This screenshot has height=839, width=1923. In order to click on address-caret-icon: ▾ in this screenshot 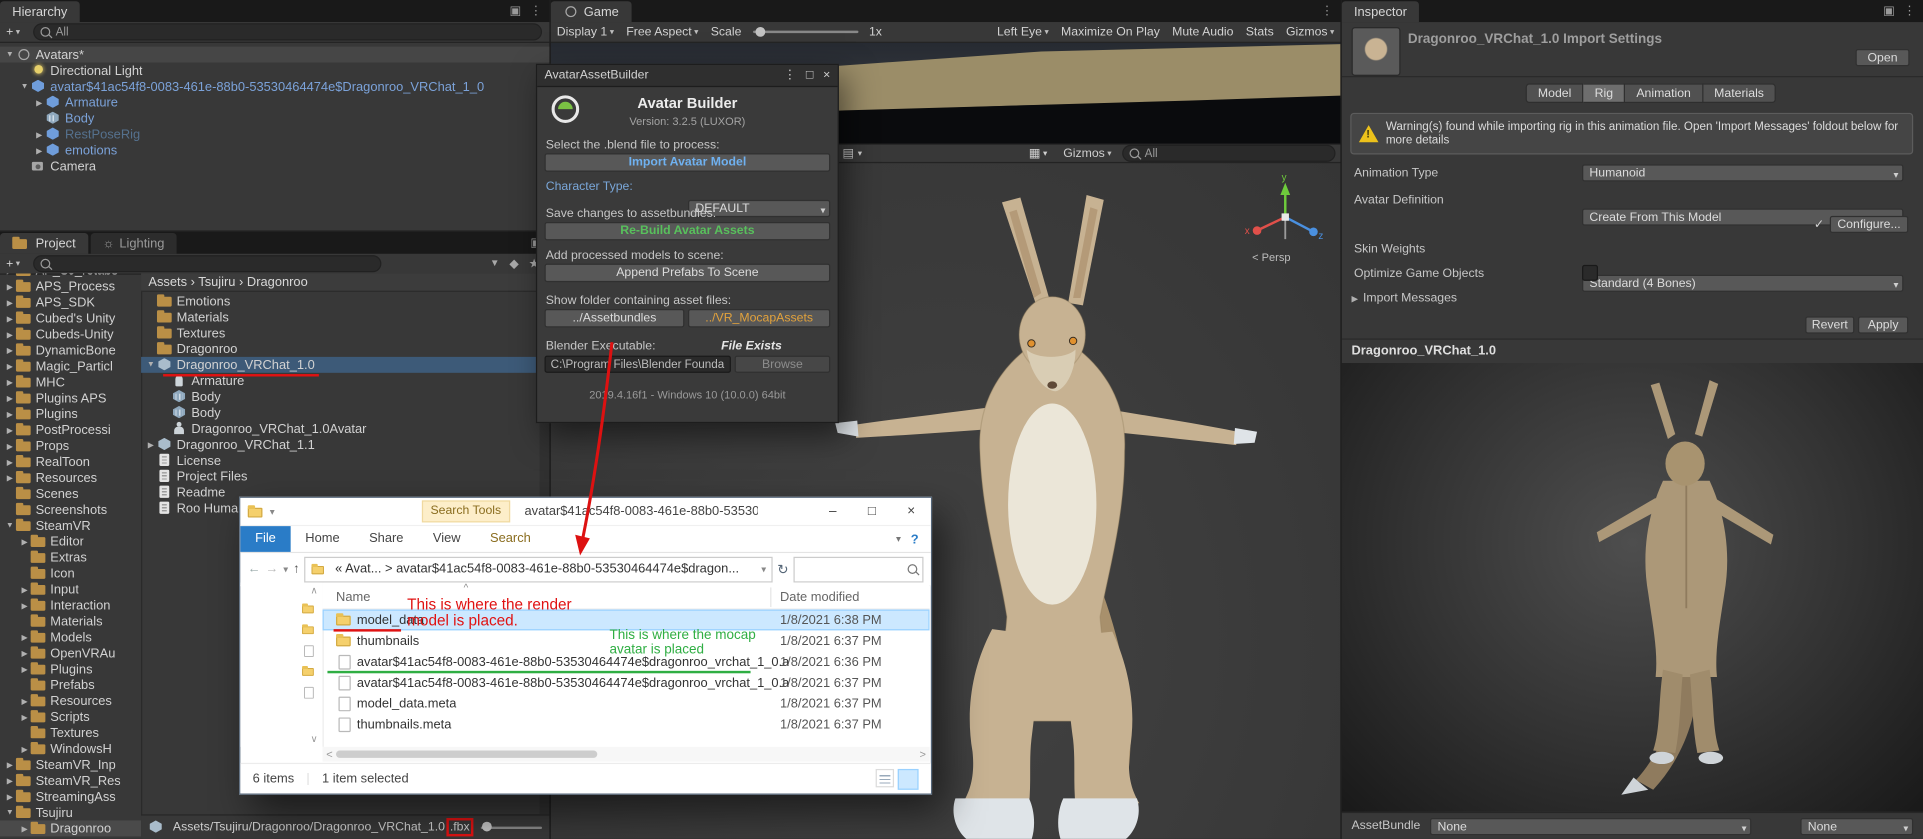, I will do `click(763, 569)`.